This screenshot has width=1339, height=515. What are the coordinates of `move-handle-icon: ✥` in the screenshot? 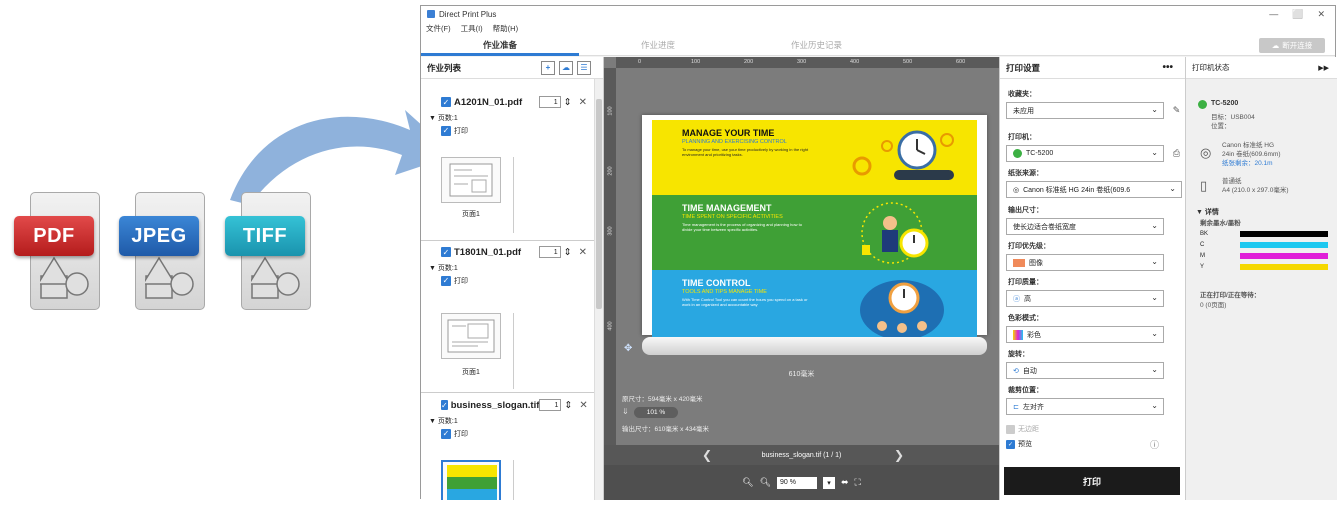 It's located at (628, 348).